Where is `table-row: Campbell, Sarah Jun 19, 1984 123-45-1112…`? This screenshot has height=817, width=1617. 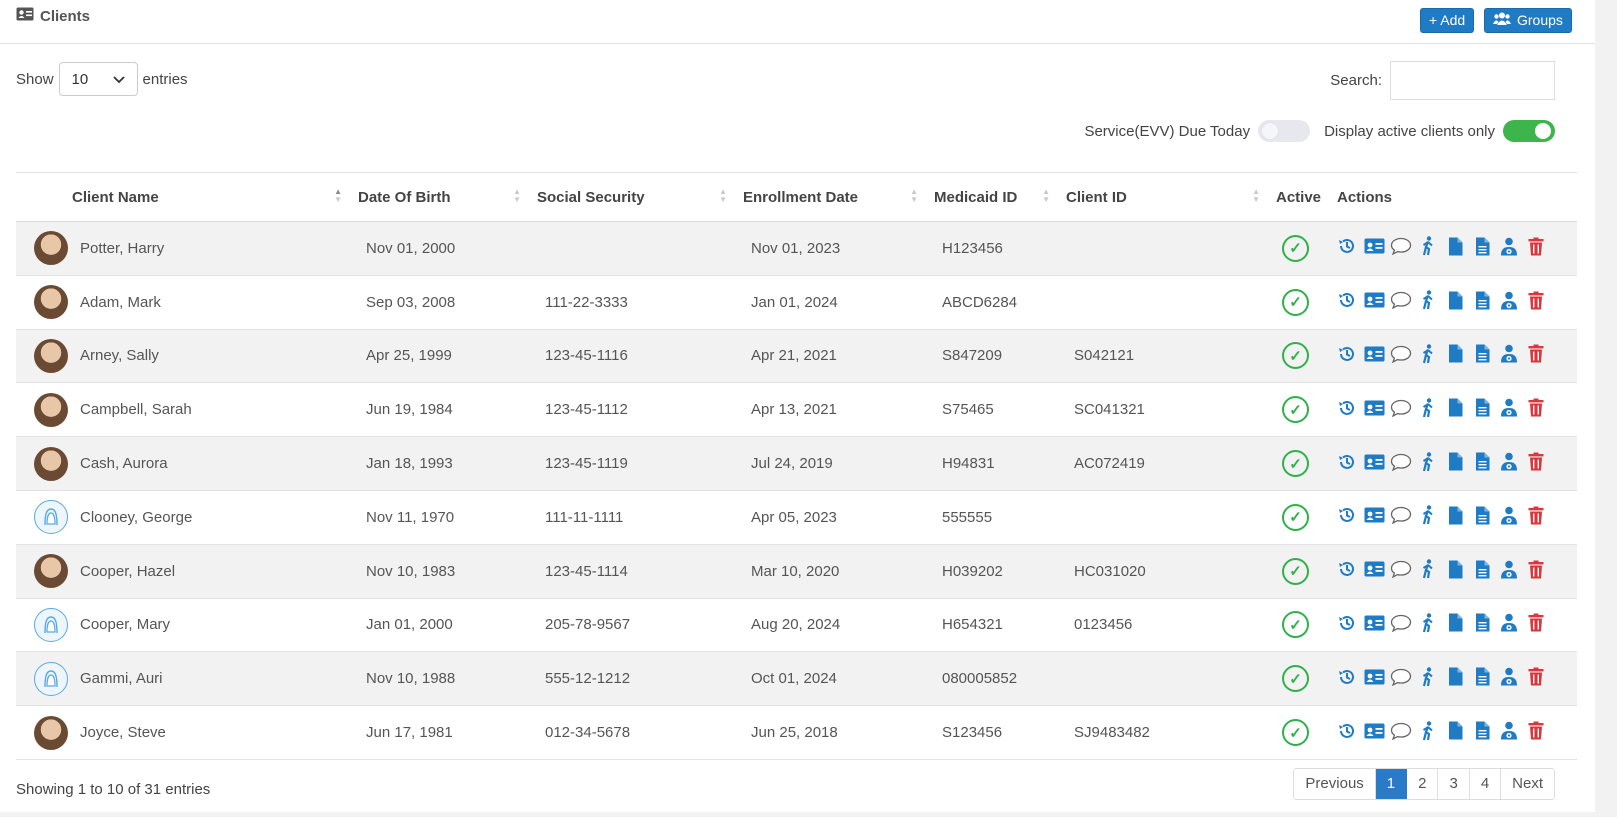 table-row: Campbell, Sarah Jun 19, 1984 123-45-1112… is located at coordinates (796, 410).